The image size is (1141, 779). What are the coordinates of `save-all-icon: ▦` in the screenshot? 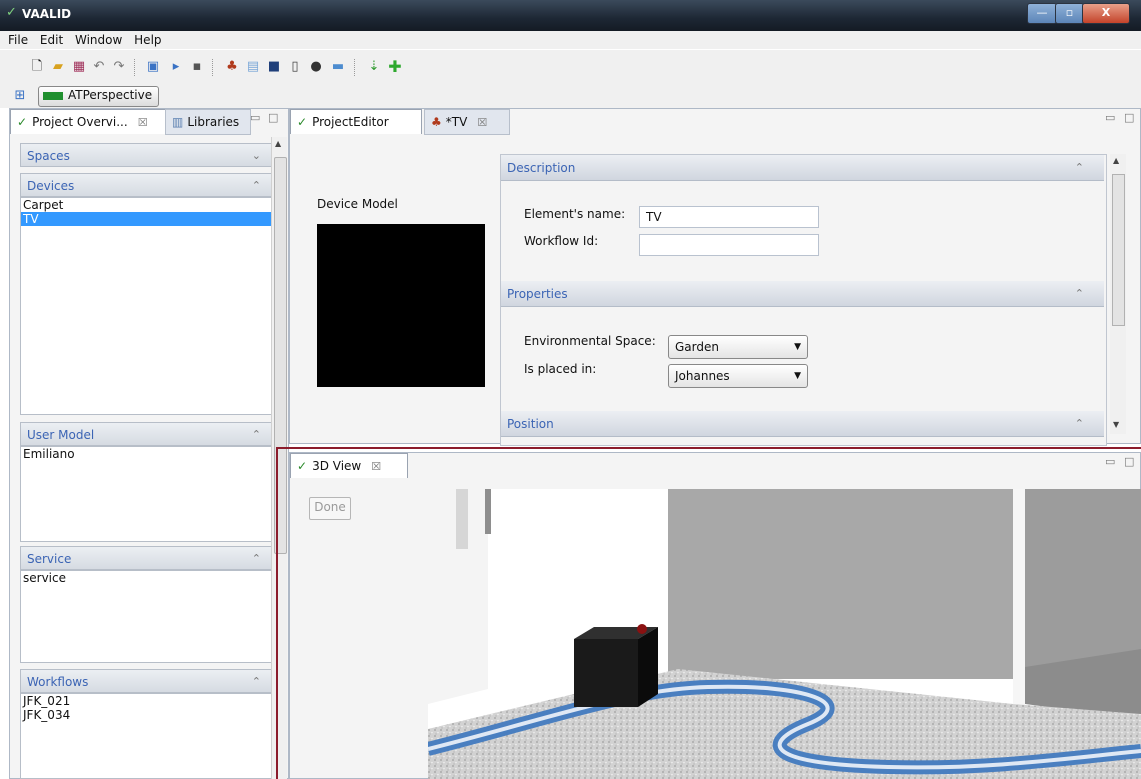 It's located at (79, 67).